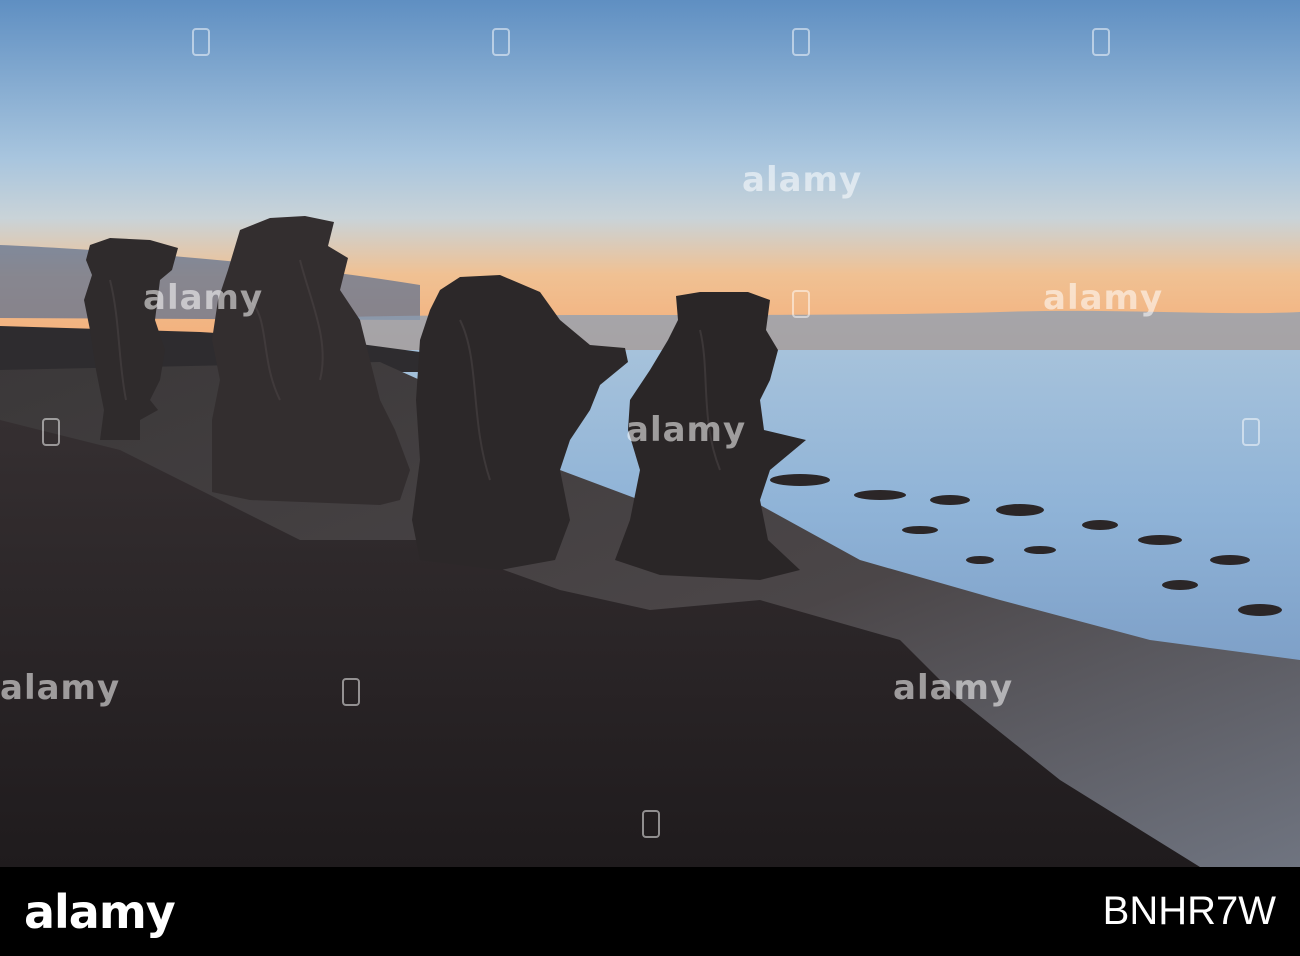 The width and height of the screenshot is (1300, 956). What do you see at coordinates (1189, 911) in the screenshot?
I see `image-id: BNHR7W` at bounding box center [1189, 911].